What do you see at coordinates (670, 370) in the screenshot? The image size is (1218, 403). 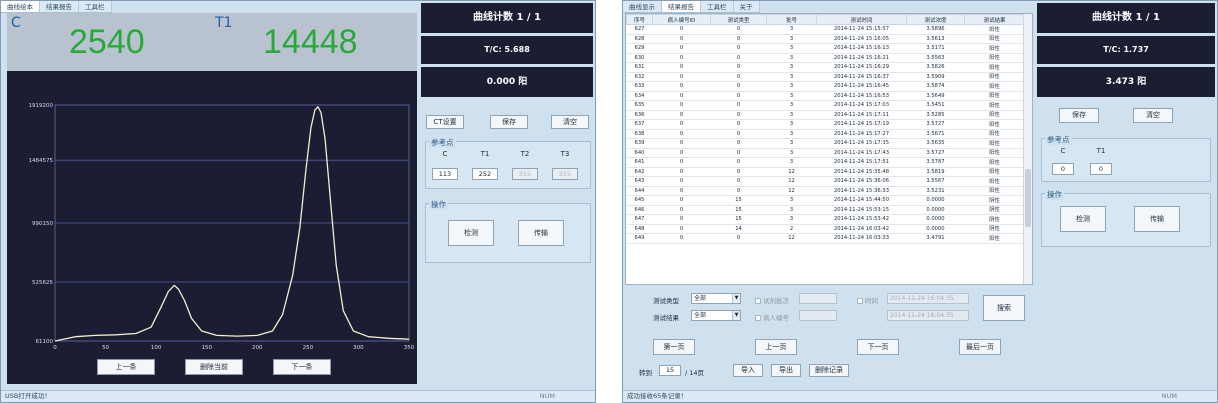 I see `page-input: 15` at bounding box center [670, 370].